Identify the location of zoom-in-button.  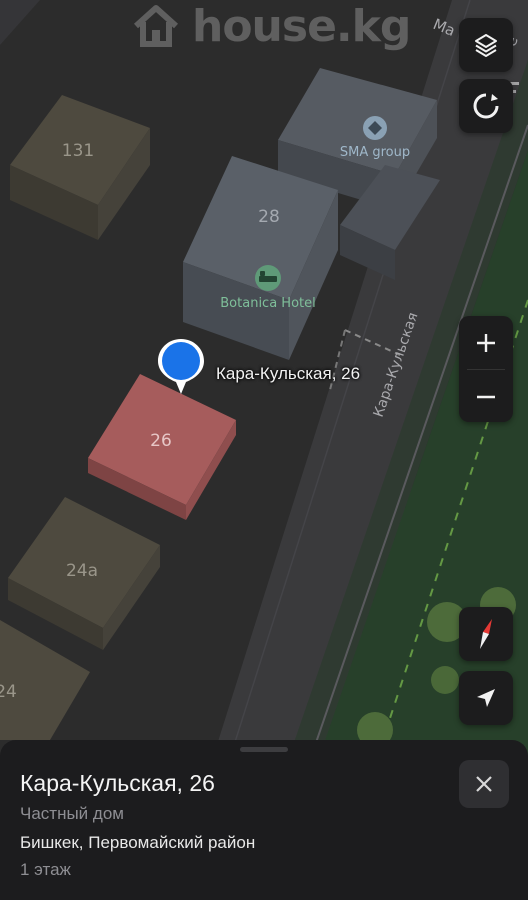
(486, 342).